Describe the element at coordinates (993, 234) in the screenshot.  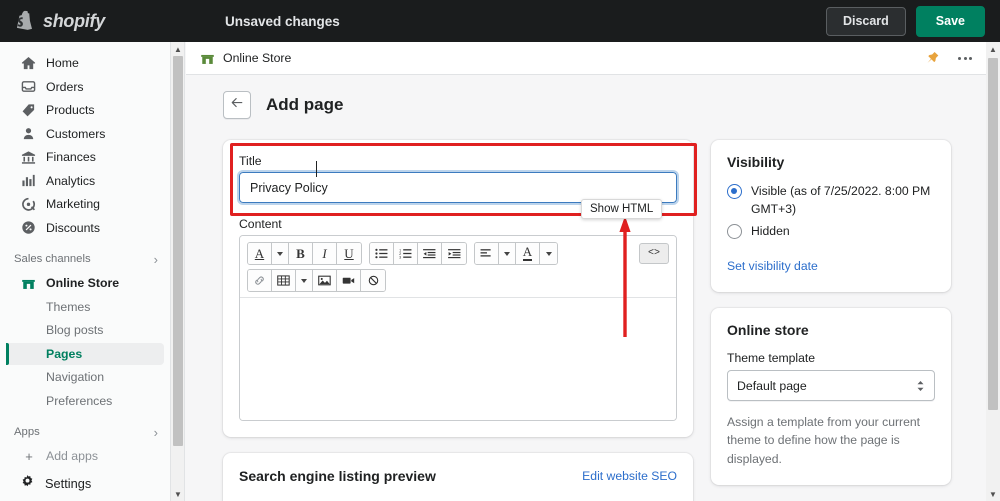
I see `main-scroll-thumb` at that location.